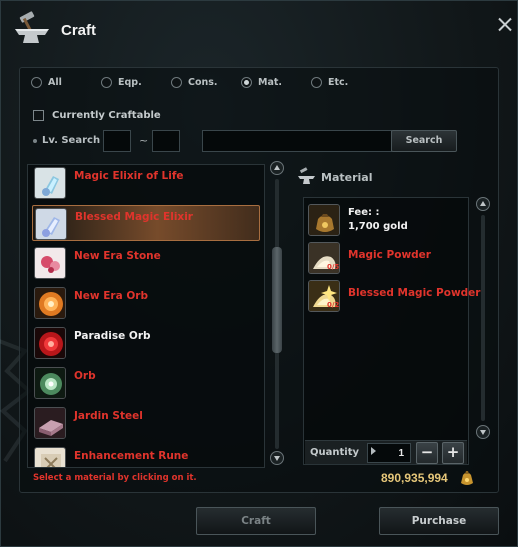 Image resolution: width=518 pixels, height=547 pixels. Describe the element at coordinates (108, 416) in the screenshot. I see `recipe-name: Jardin Steel` at that location.